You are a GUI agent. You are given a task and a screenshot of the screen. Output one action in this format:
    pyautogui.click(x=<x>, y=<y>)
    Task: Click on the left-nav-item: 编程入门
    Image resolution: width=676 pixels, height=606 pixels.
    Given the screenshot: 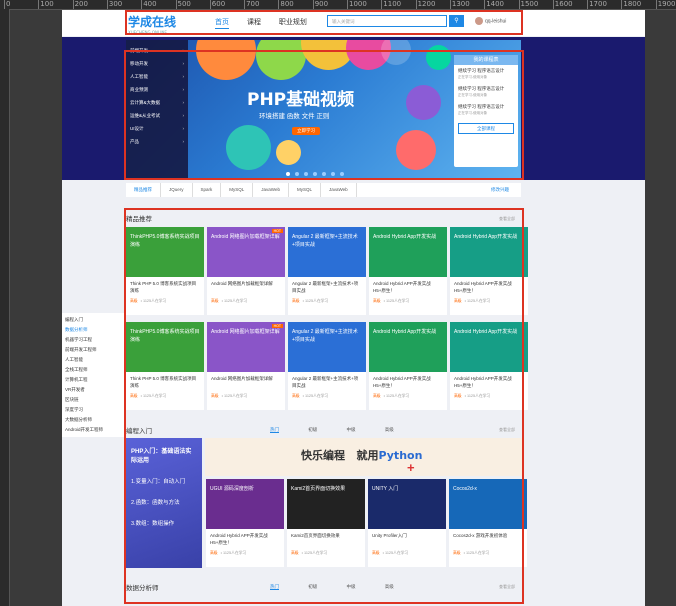 What is the action you would take?
    pyautogui.click(x=93, y=320)
    